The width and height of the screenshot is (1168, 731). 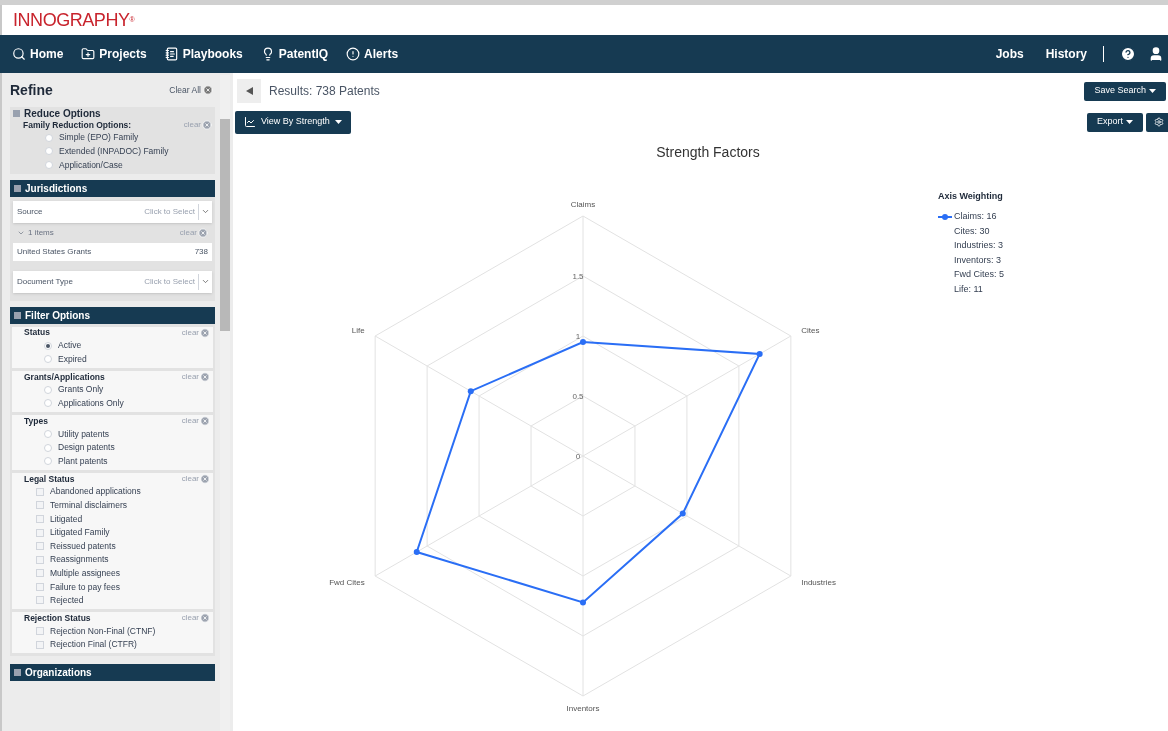 What do you see at coordinates (85, 573) in the screenshot?
I see `option-label: Multiple assignees` at bounding box center [85, 573].